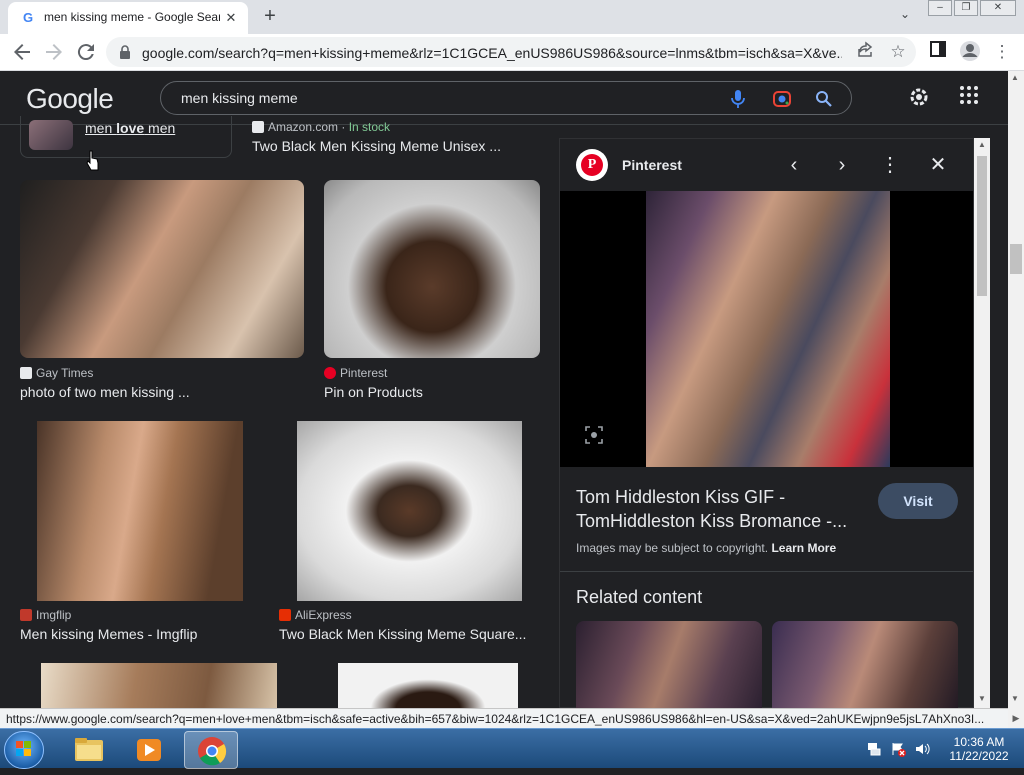 The height and width of the screenshot is (775, 1024). What do you see at coordinates (86, 52) in the screenshot?
I see `reload-icon` at bounding box center [86, 52].